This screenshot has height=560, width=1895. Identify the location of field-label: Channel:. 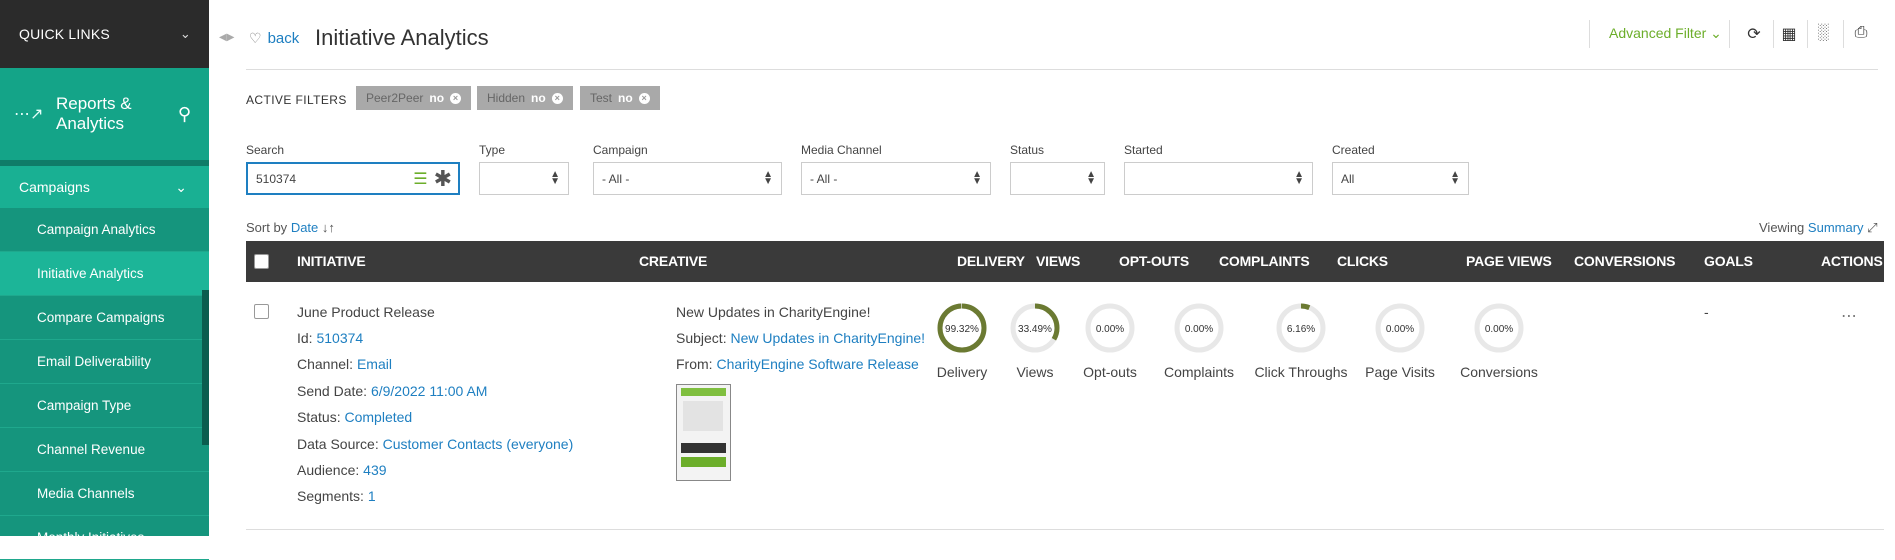
(325, 364).